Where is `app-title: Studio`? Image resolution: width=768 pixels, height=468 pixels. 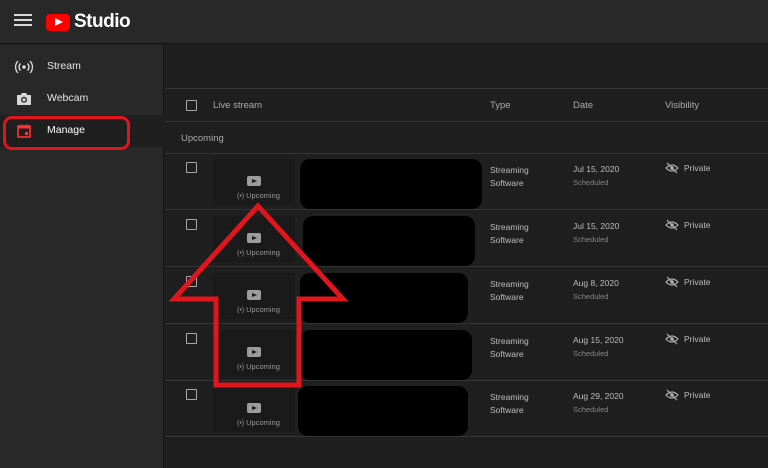
app-title: Studio is located at coordinates (102, 21).